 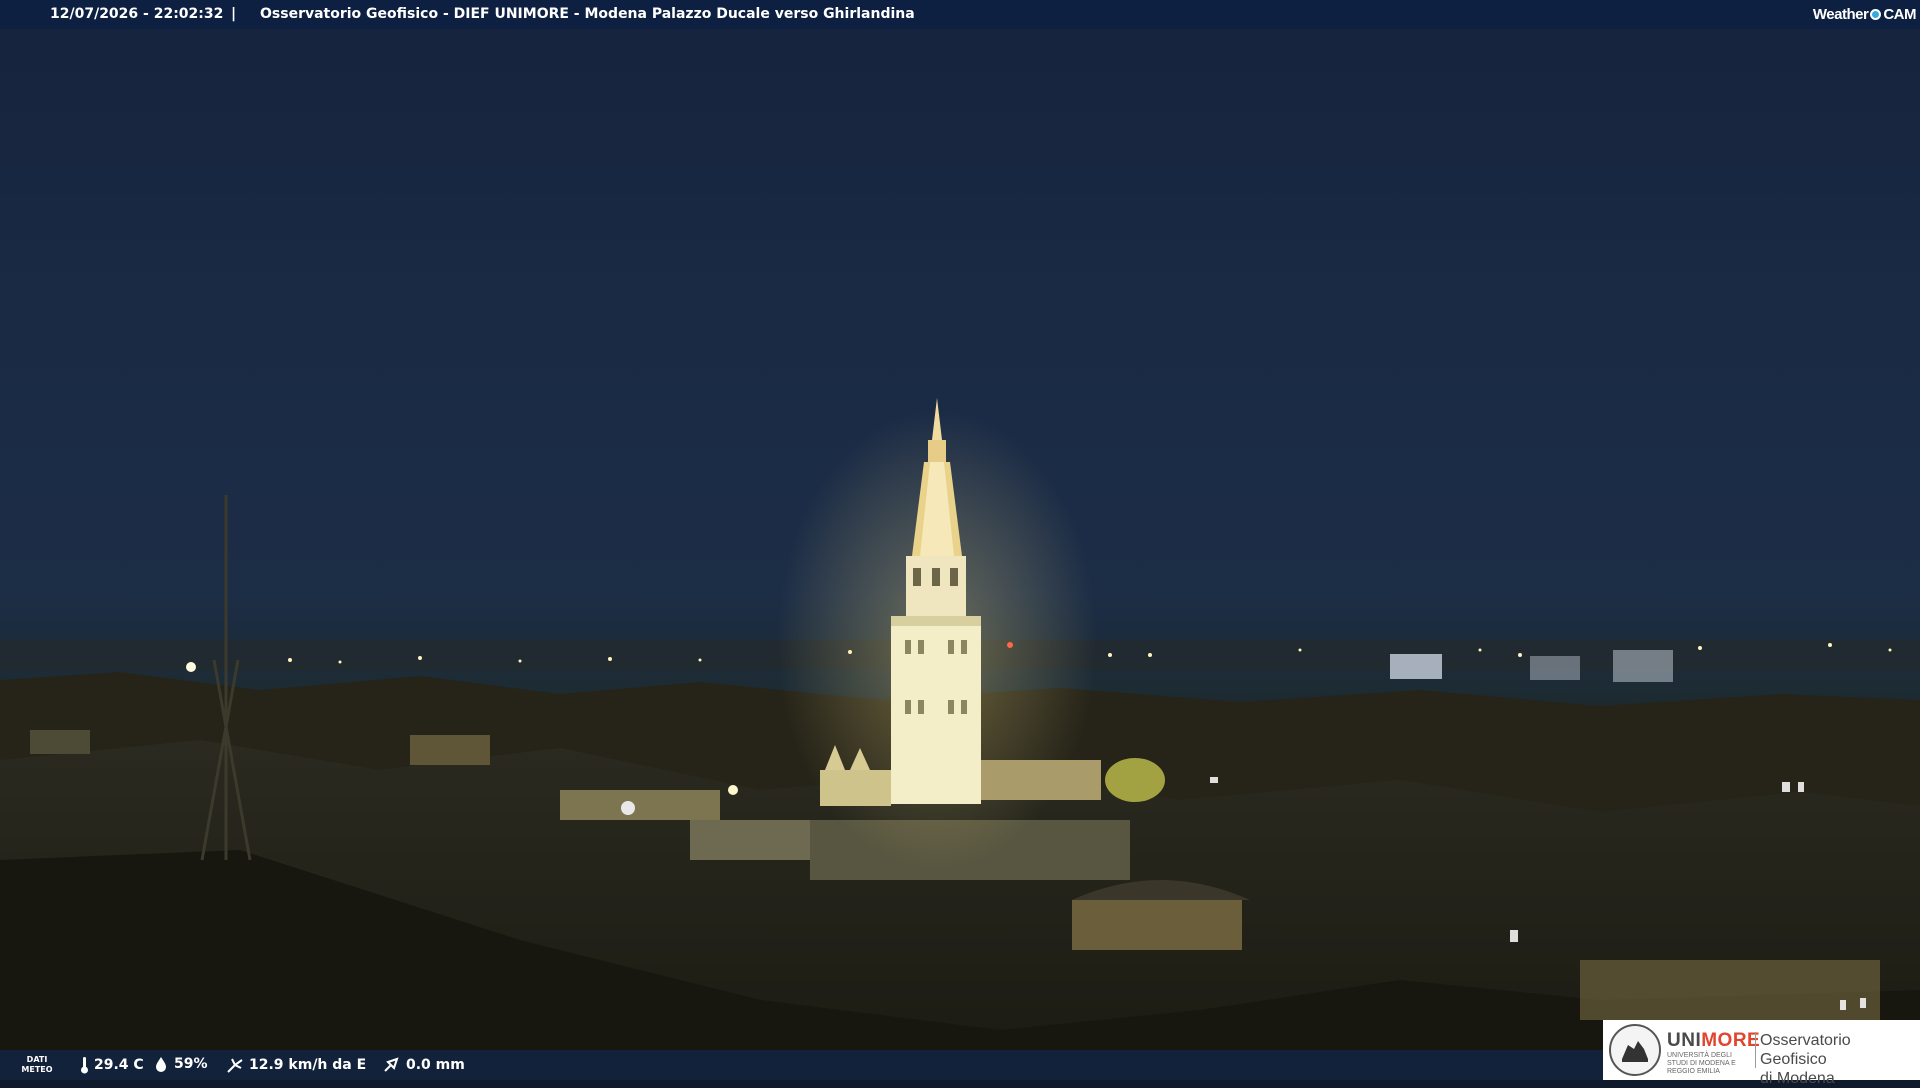 I want to click on wind-icon, so click(x=235, y=1065).